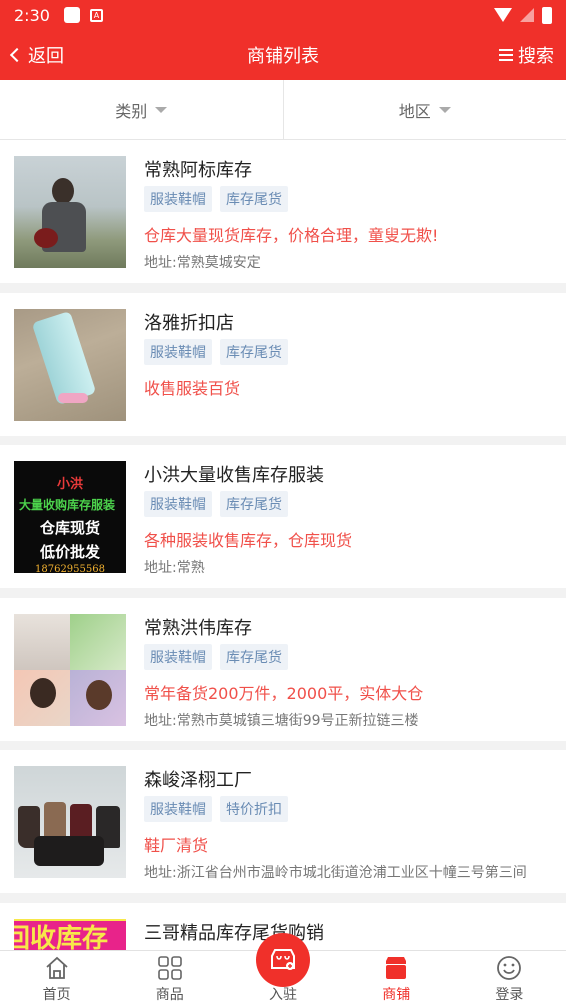 The image size is (566, 1008). What do you see at coordinates (70, 568) in the screenshot?
I see `thumb-text: 18762955568` at bounding box center [70, 568].